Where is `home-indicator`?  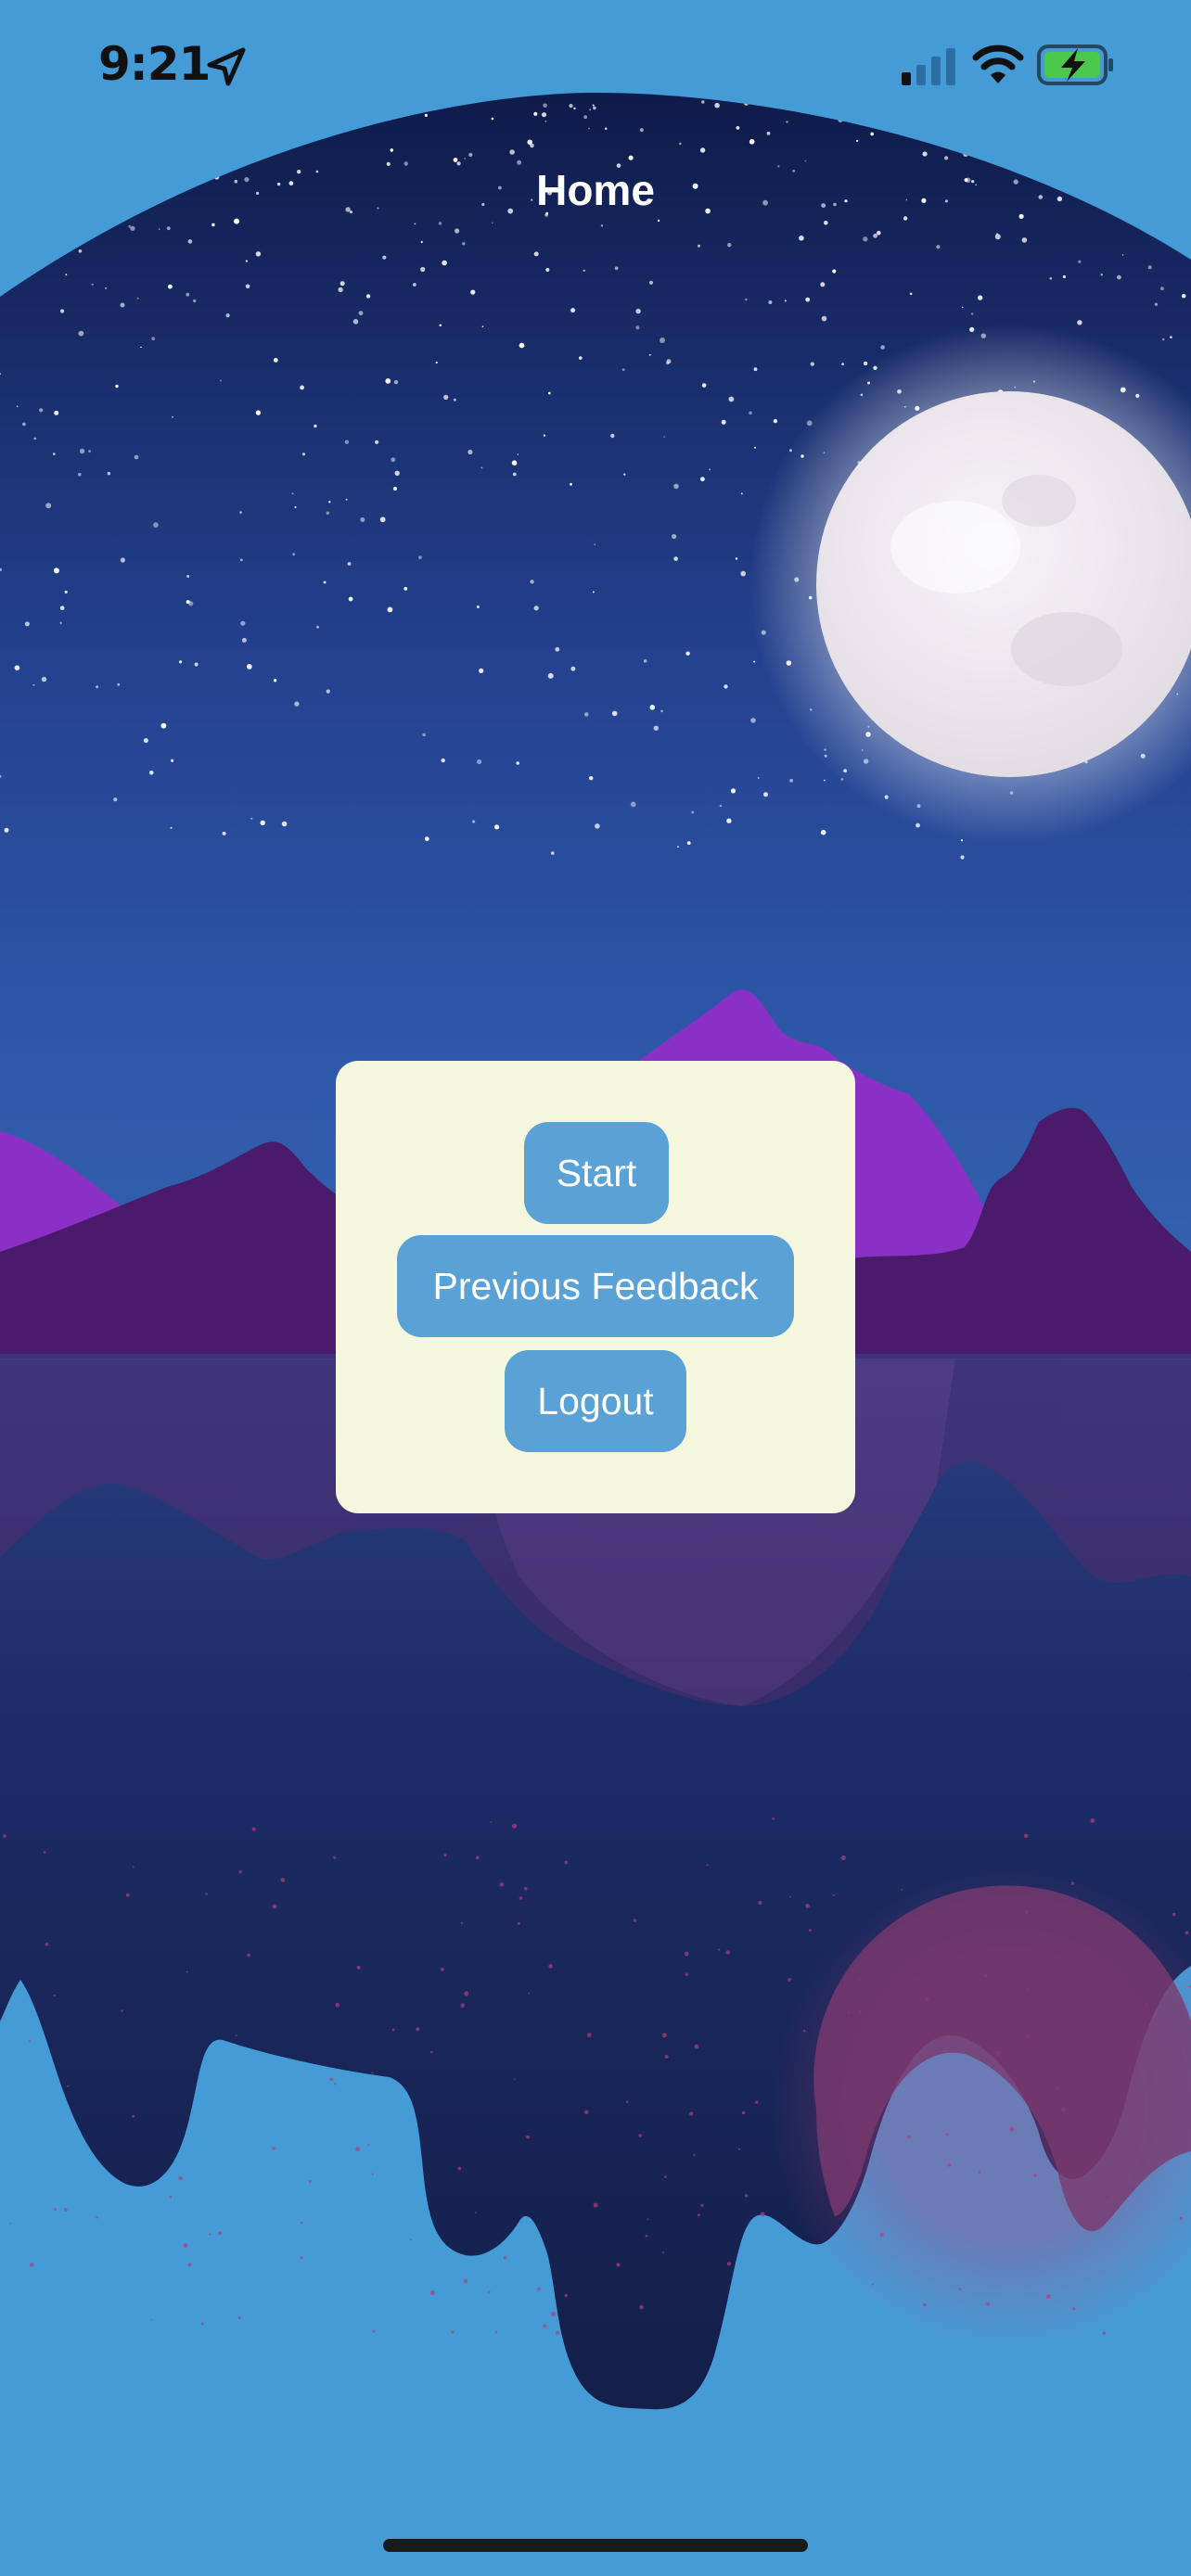
home-indicator is located at coordinates (595, 2545).